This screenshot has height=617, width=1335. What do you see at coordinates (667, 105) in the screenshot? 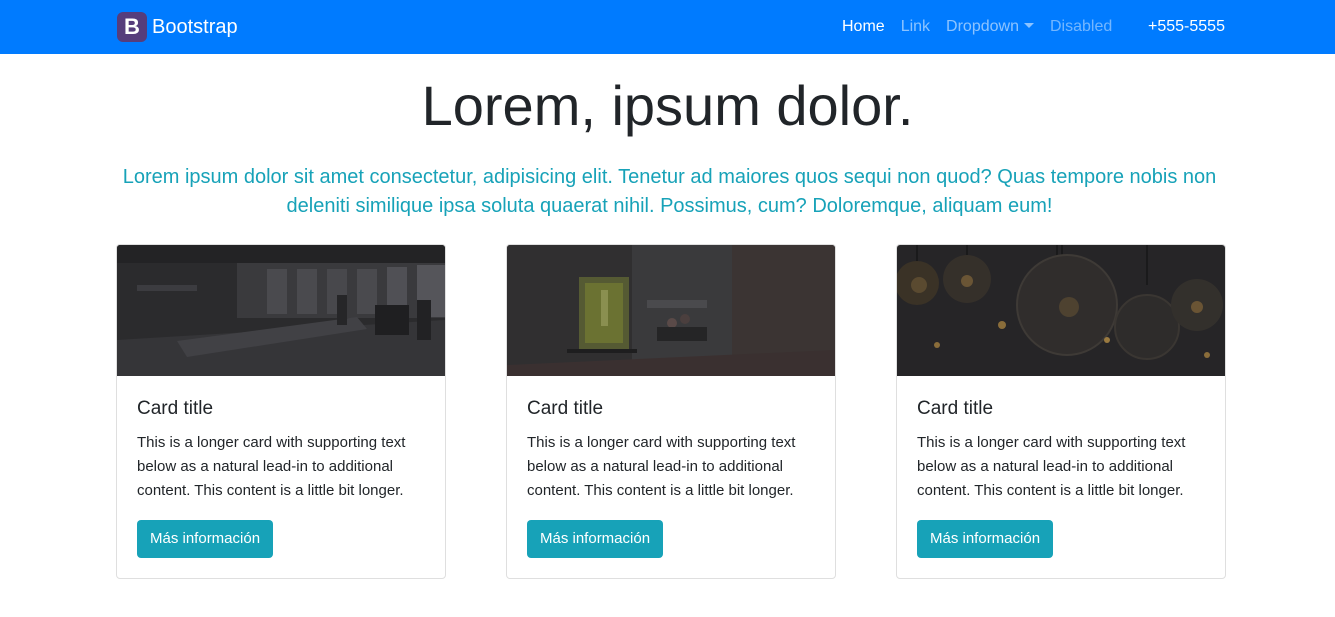
I see `page-title: Lorem, ipsum dolor.` at bounding box center [667, 105].